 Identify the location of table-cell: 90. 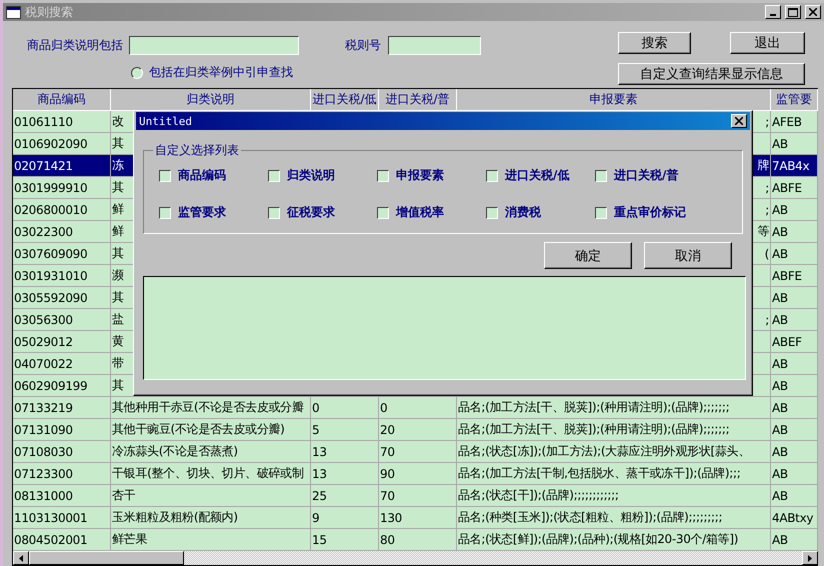
(418, 474).